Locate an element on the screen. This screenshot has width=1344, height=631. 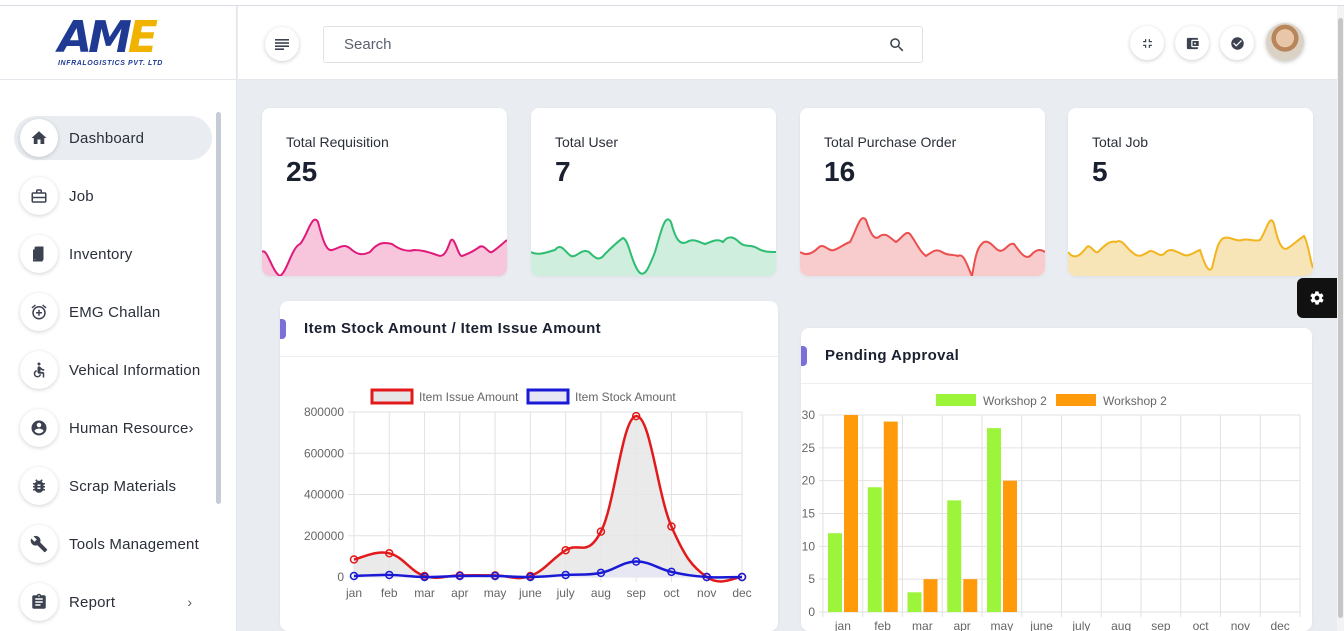
check-circle-icon is located at coordinates (1237, 43).